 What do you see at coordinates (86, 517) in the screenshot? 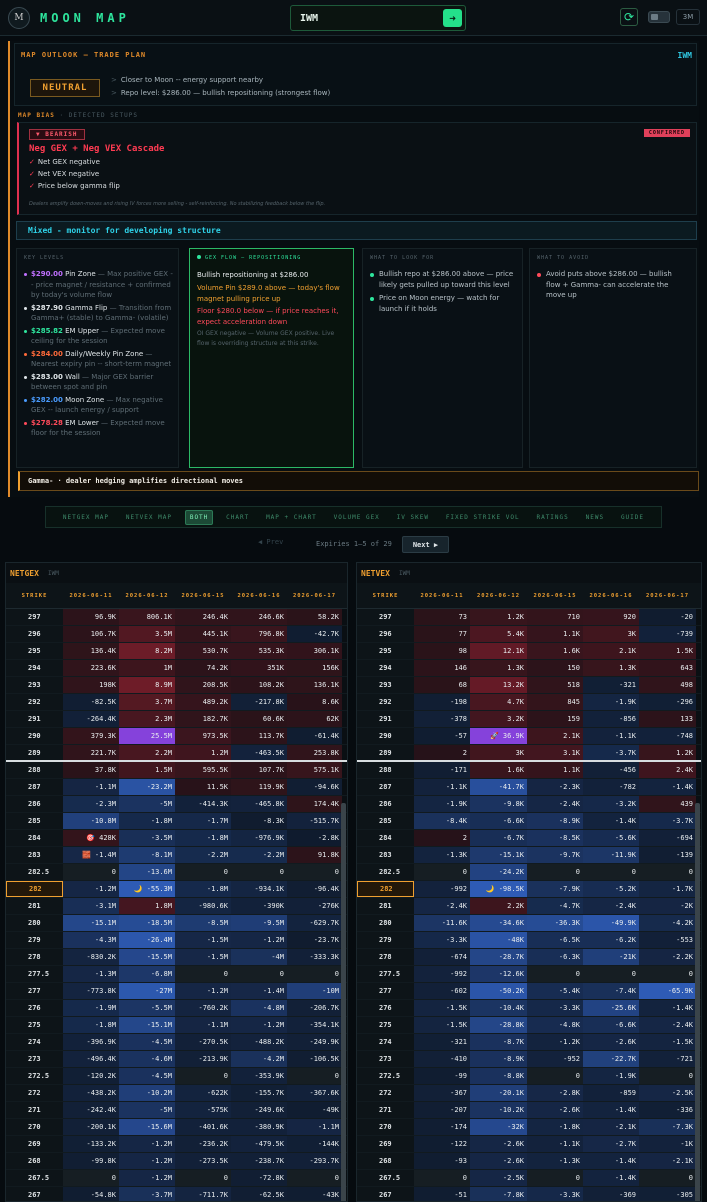
I see `tab-netgex-map: NETGEX MAP` at bounding box center [86, 517].